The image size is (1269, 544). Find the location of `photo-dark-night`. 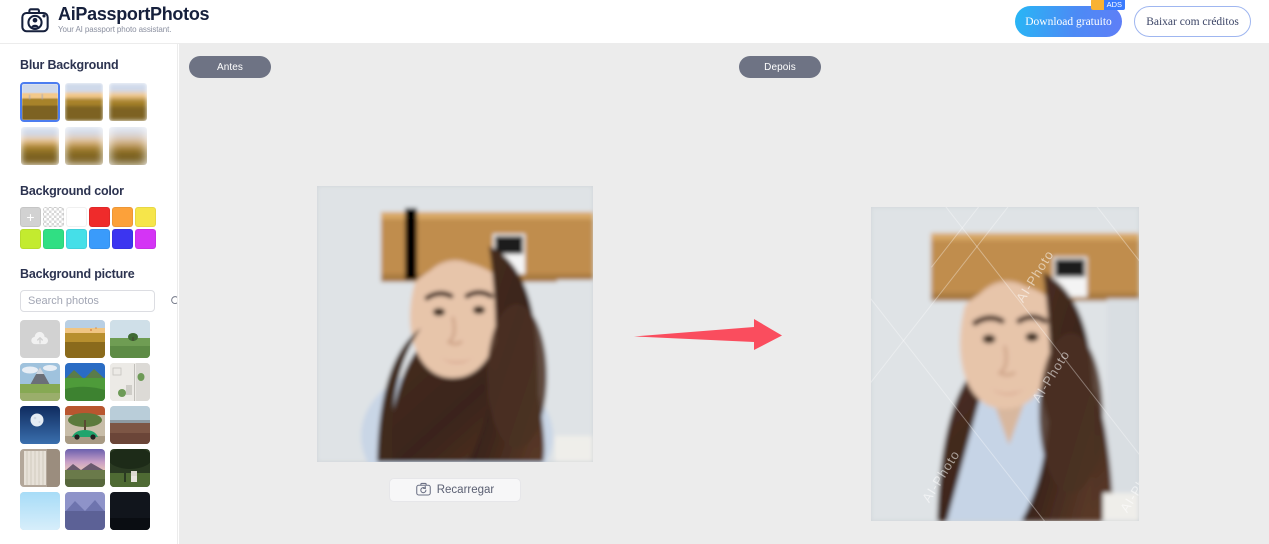

photo-dark-night is located at coordinates (130, 511).